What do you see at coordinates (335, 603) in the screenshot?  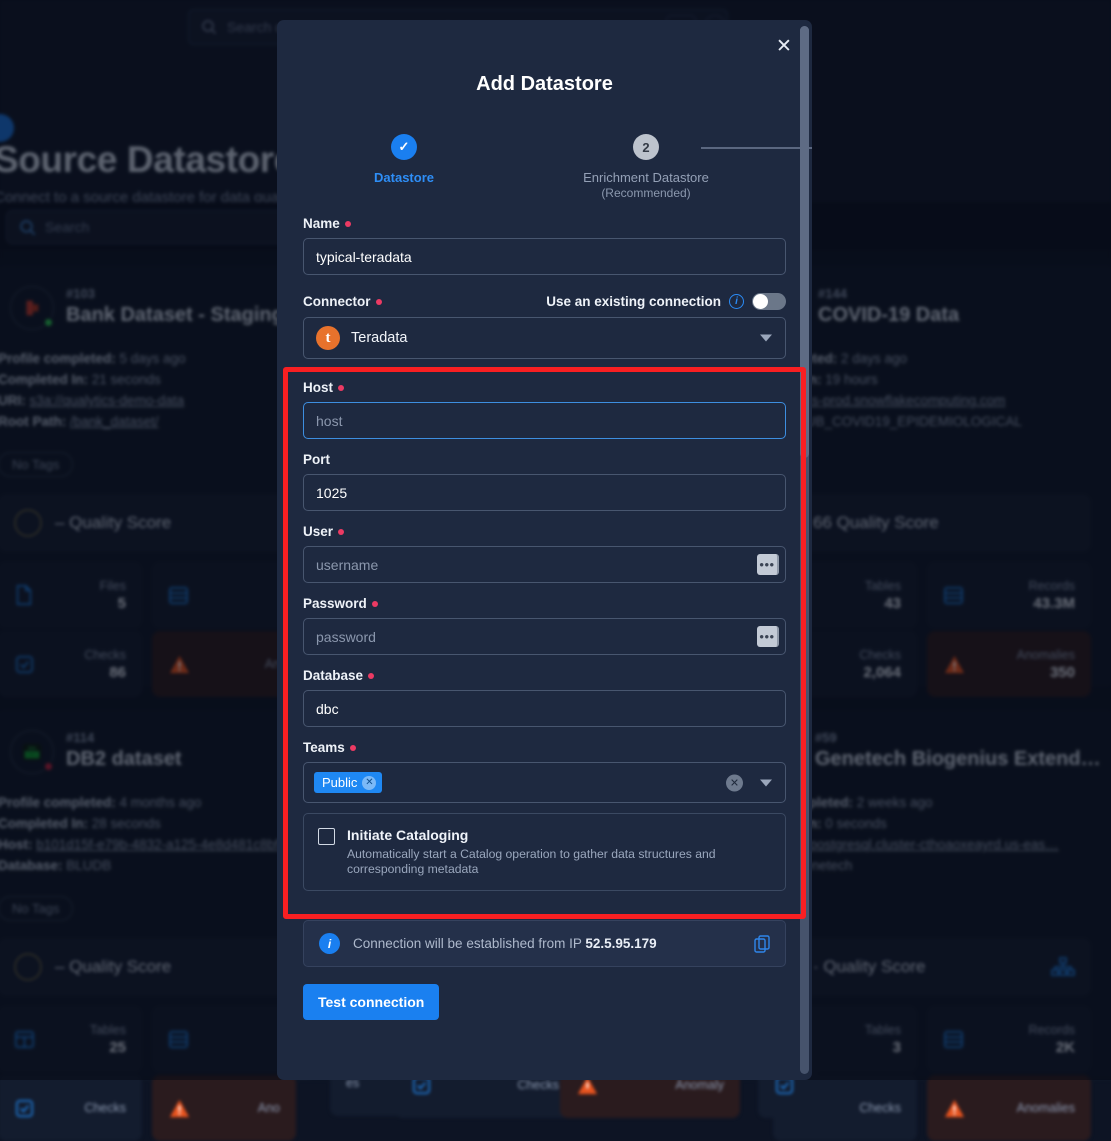 I see `password-label: Password` at bounding box center [335, 603].